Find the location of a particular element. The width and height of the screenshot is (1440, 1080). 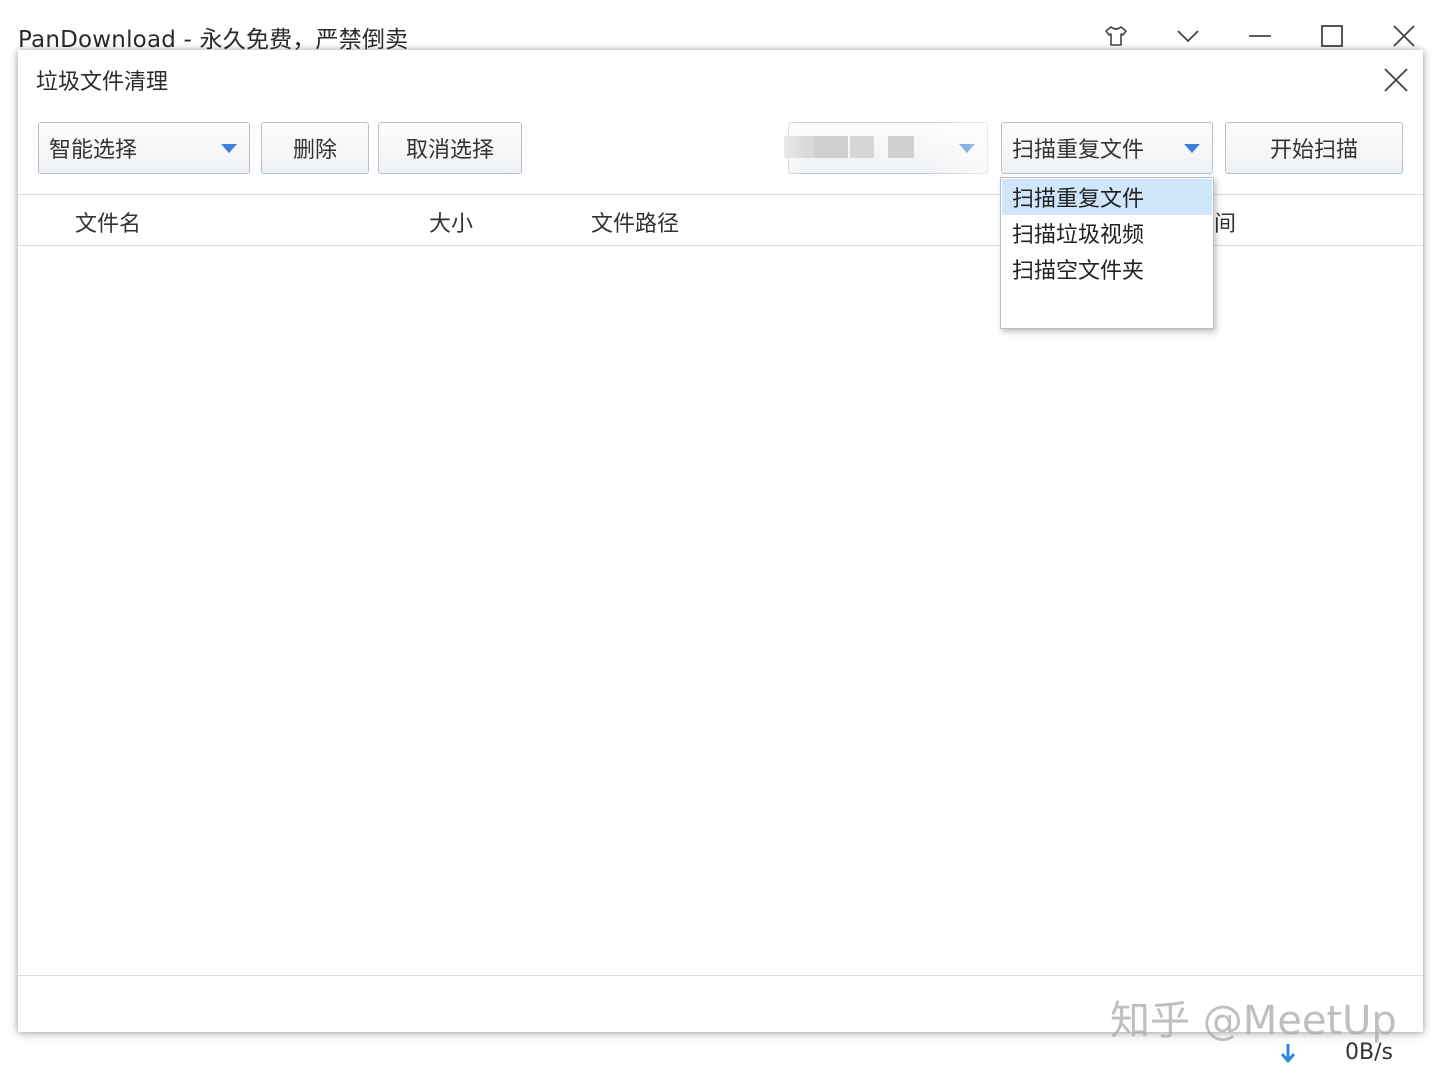

scan-type-label: 扫描重复文件 is located at coordinates (1078, 150).